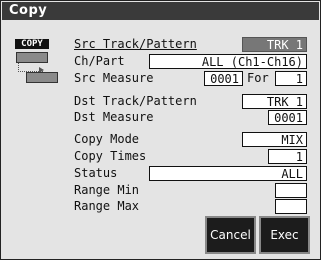 Image resolution: width=321 pixels, height=260 pixels. What do you see at coordinates (291, 206) in the screenshot?
I see `range-max-field` at bounding box center [291, 206].